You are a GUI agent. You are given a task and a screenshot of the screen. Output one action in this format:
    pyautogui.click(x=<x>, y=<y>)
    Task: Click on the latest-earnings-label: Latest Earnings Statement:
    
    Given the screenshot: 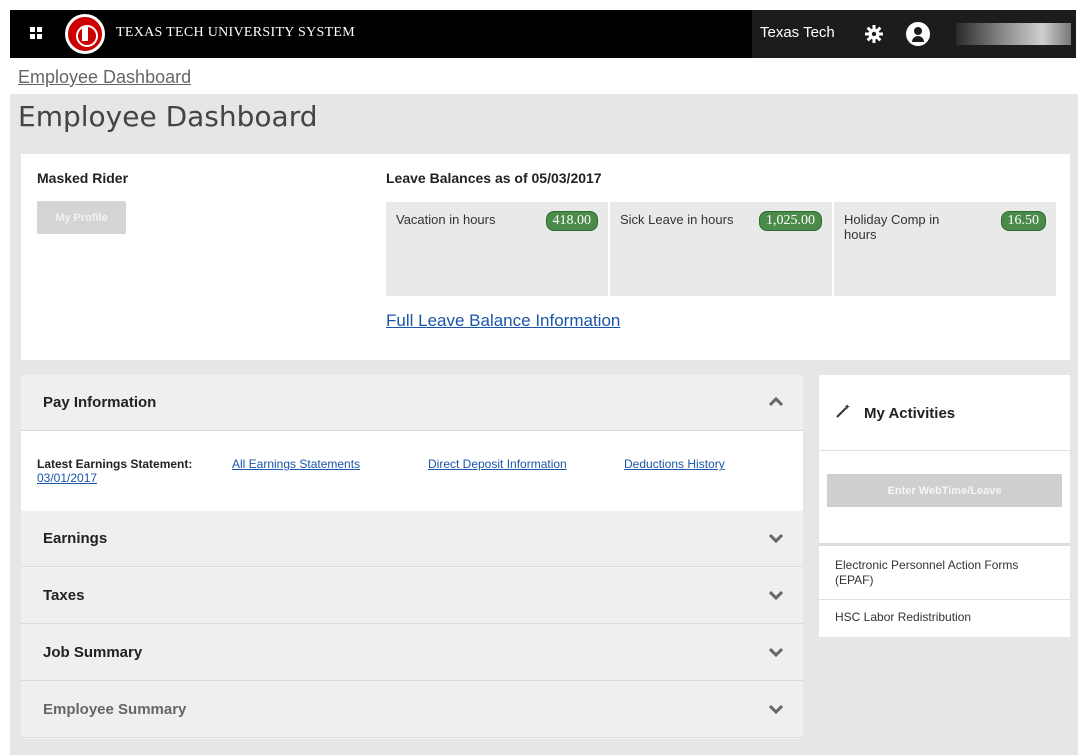 What is the action you would take?
    pyautogui.click(x=115, y=464)
    